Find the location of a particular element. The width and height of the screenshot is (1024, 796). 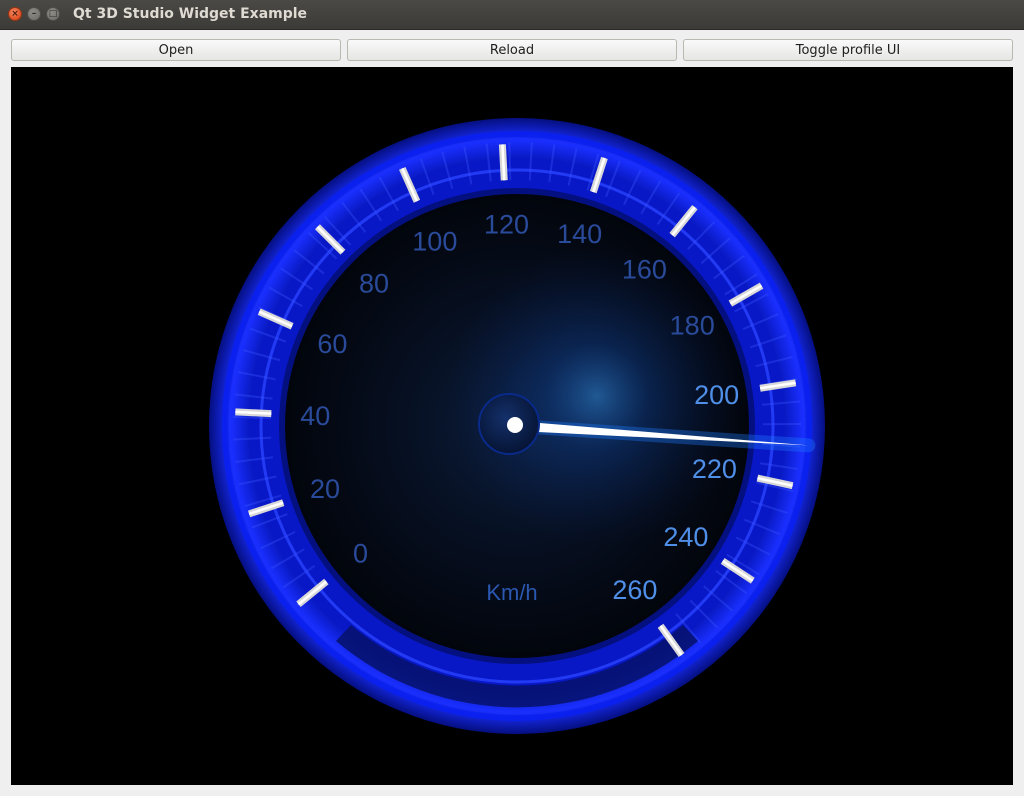

close-window-button: × is located at coordinates (15, 14).